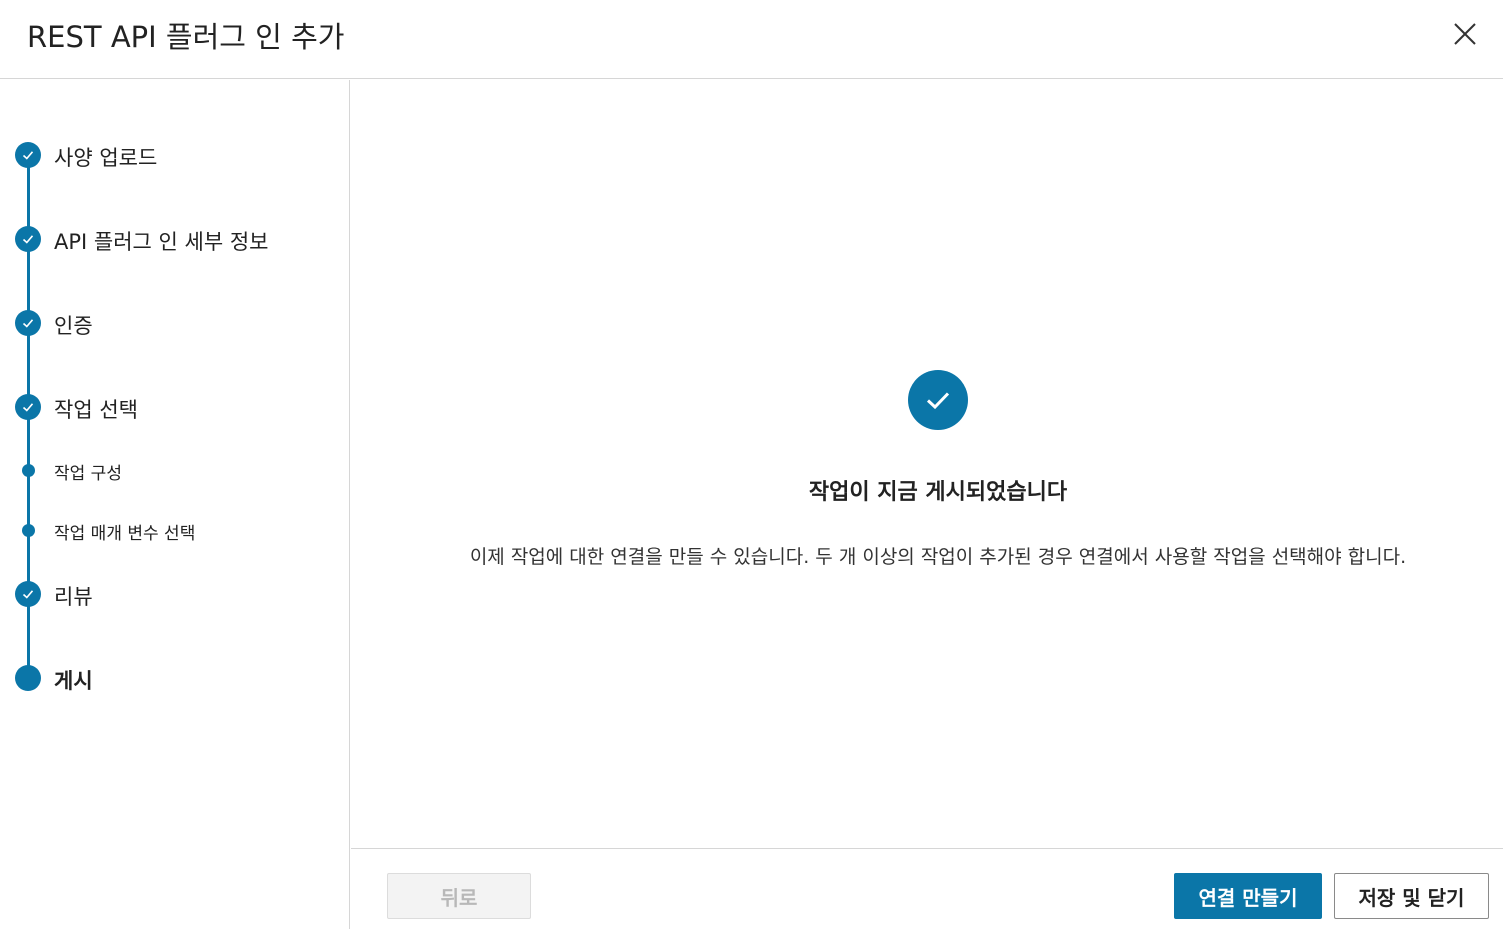 The height and width of the screenshot is (929, 1503). What do you see at coordinates (170, 407) in the screenshot?
I see `step-select-actions: 작업 선택` at bounding box center [170, 407].